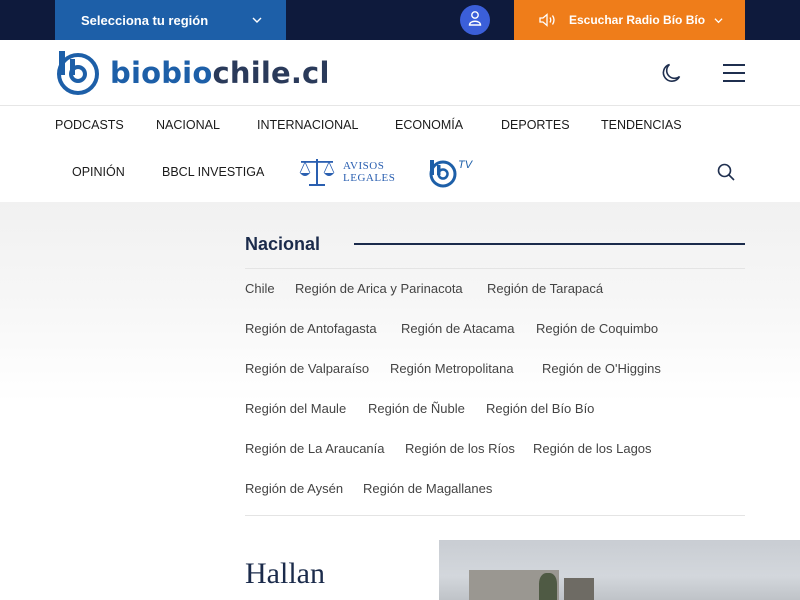  I want to click on user-icon, so click(475, 20).